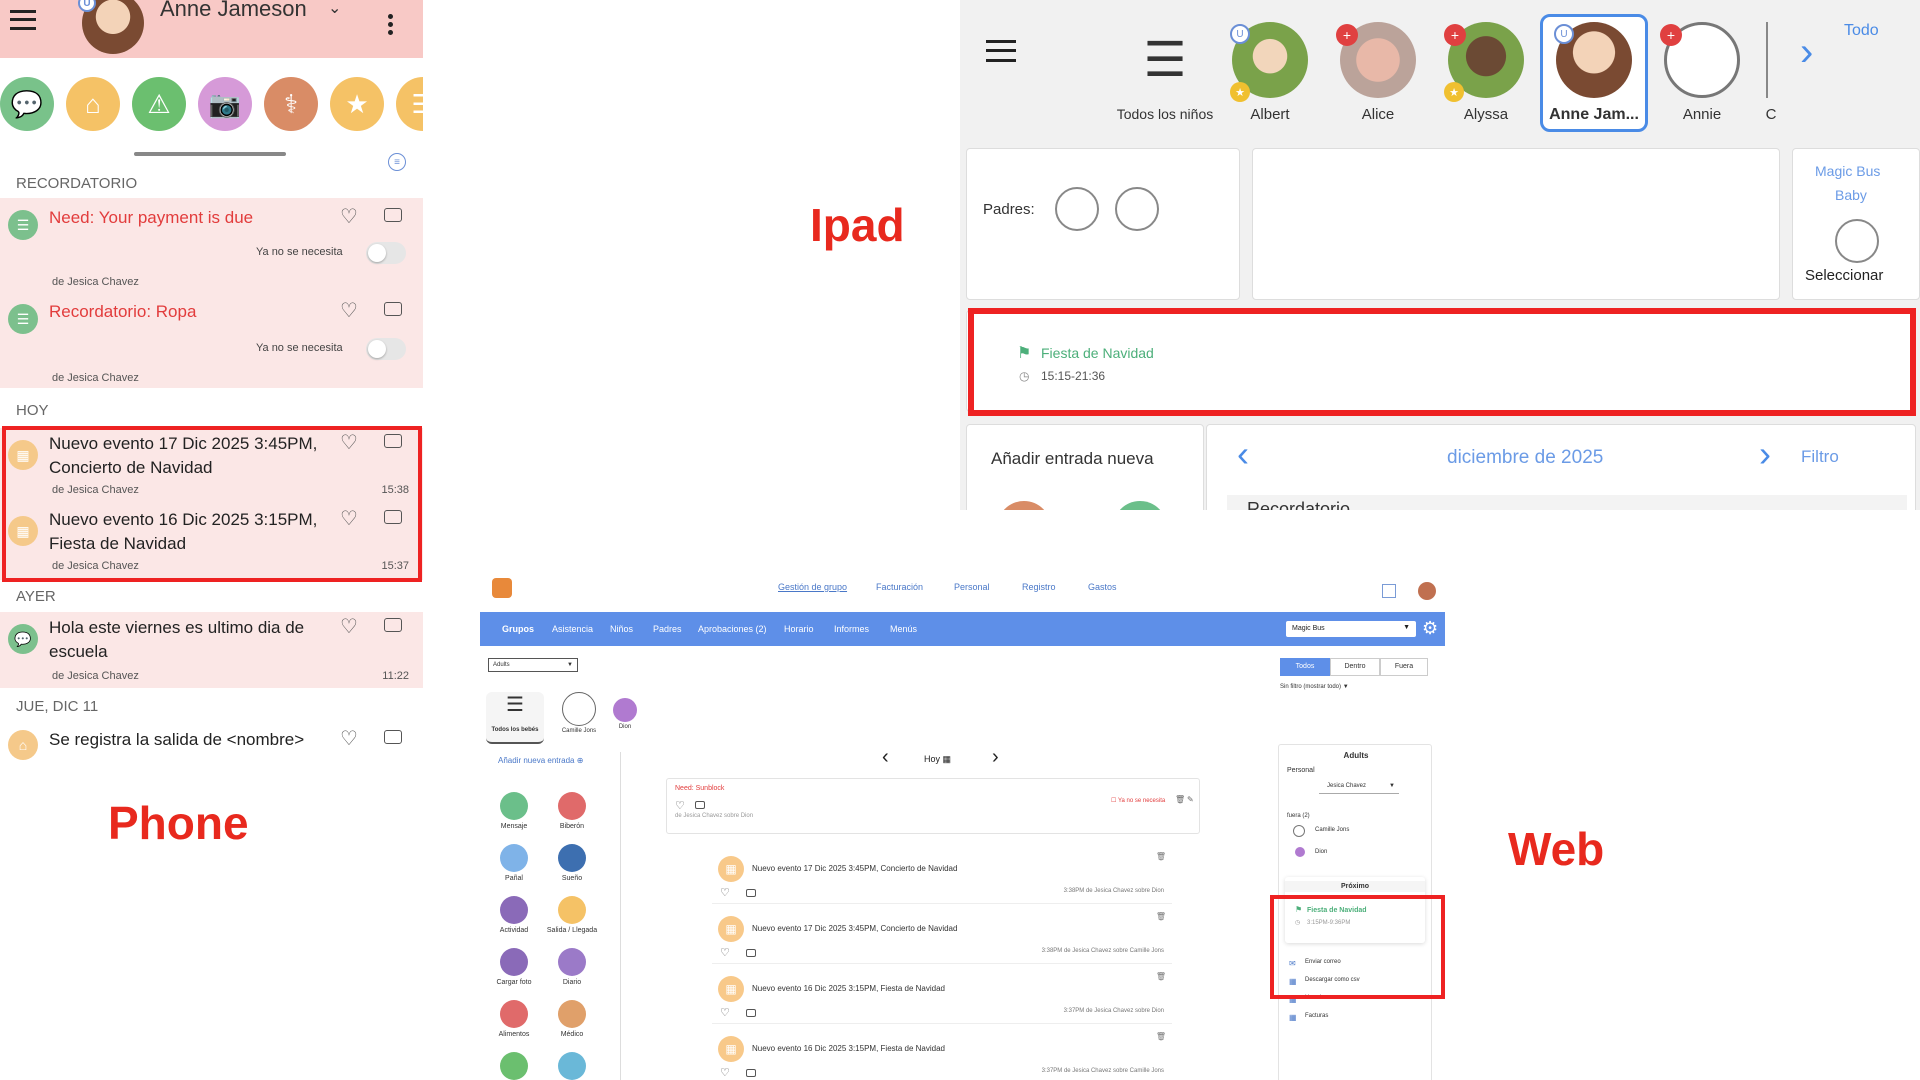 Image resolution: width=1920 pixels, height=1080 pixels. Describe the element at coordinates (514, 1014) in the screenshot. I see `action-alimentos-icon` at that location.